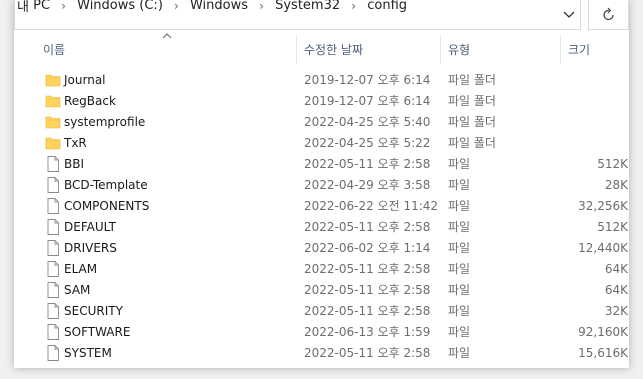  I want to click on file-name: ELAM, so click(81, 269).